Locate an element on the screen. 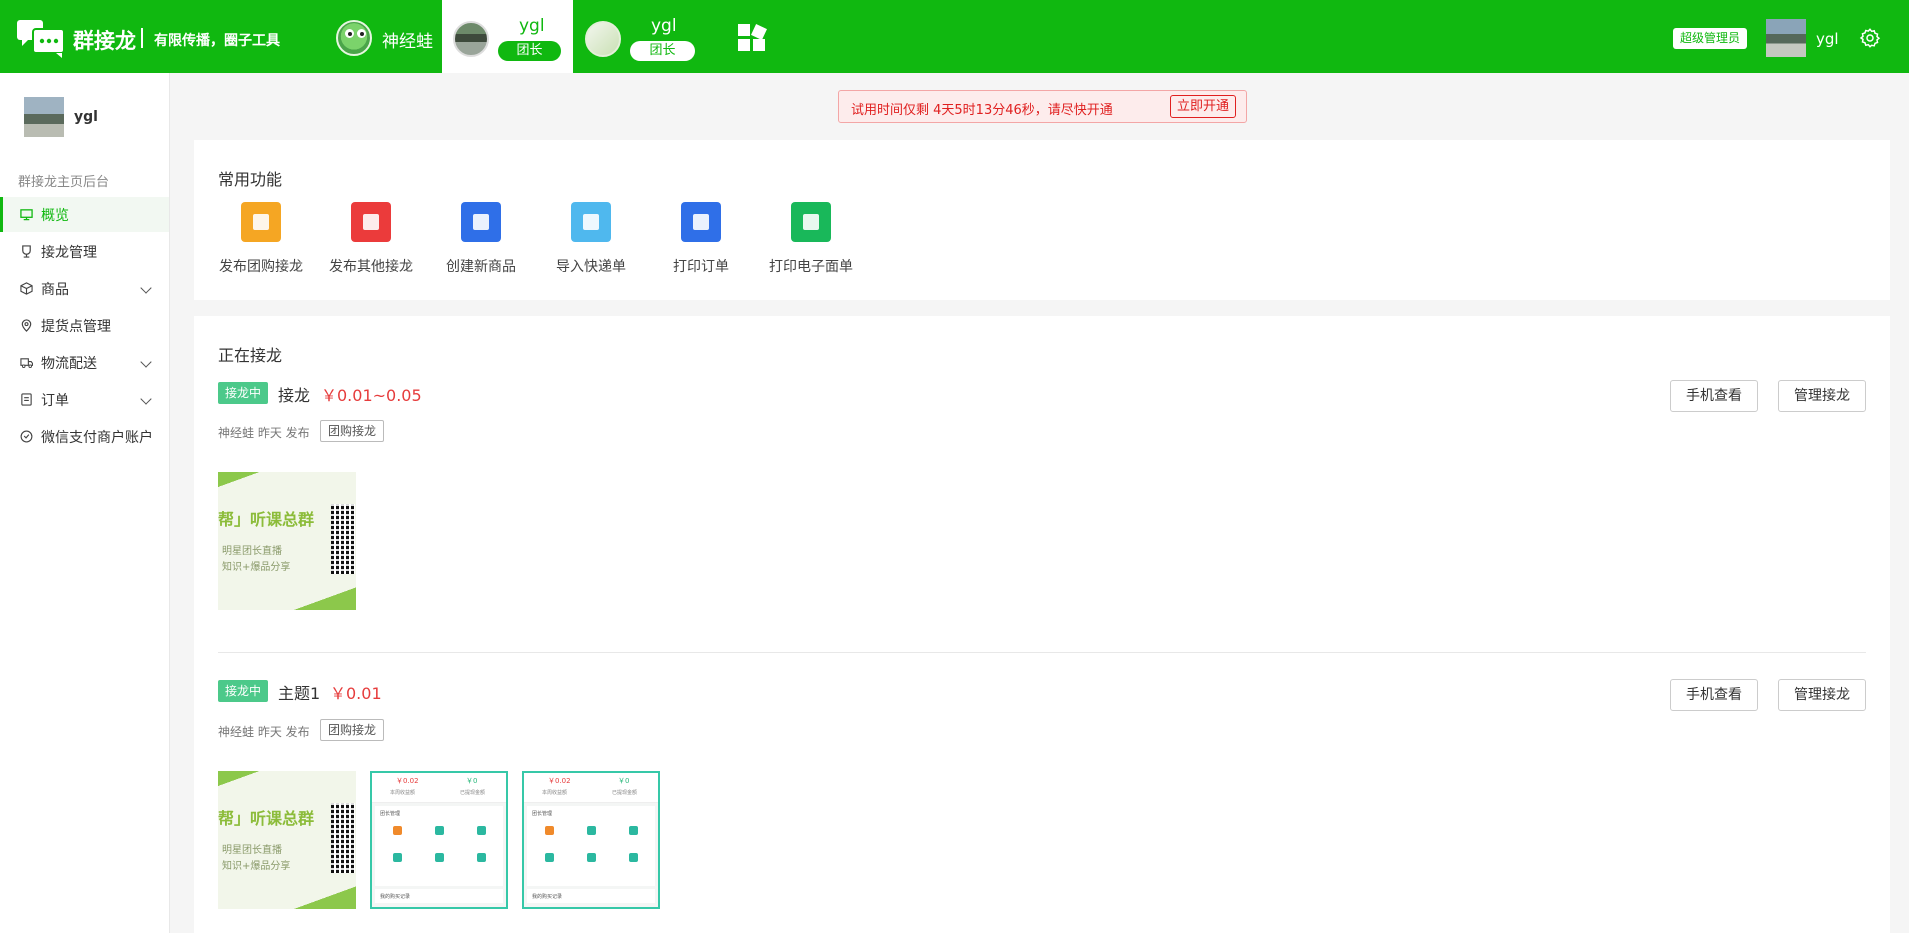  relay-title: 主题1 is located at coordinates (299, 692).